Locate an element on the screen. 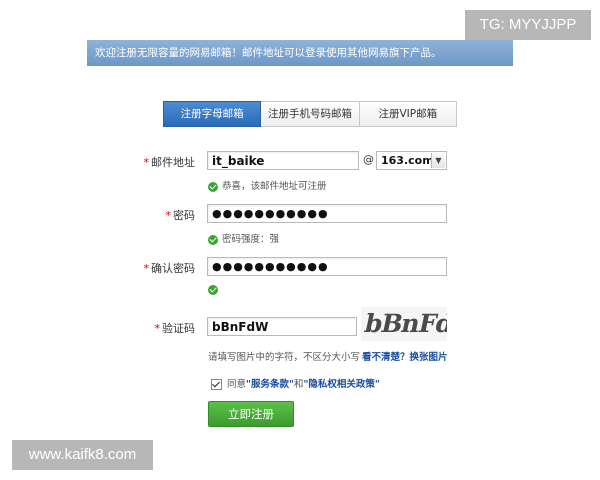  captcha-label-text: 验证码 is located at coordinates (178, 328).